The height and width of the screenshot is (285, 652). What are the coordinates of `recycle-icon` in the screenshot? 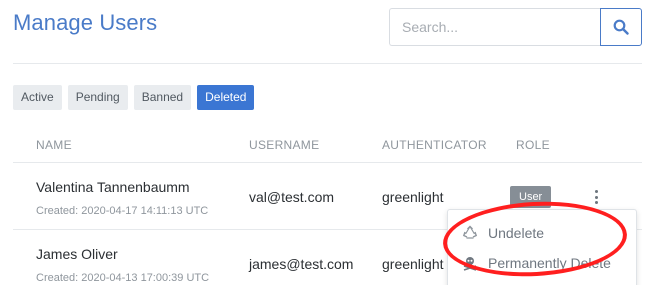 It's located at (470, 232).